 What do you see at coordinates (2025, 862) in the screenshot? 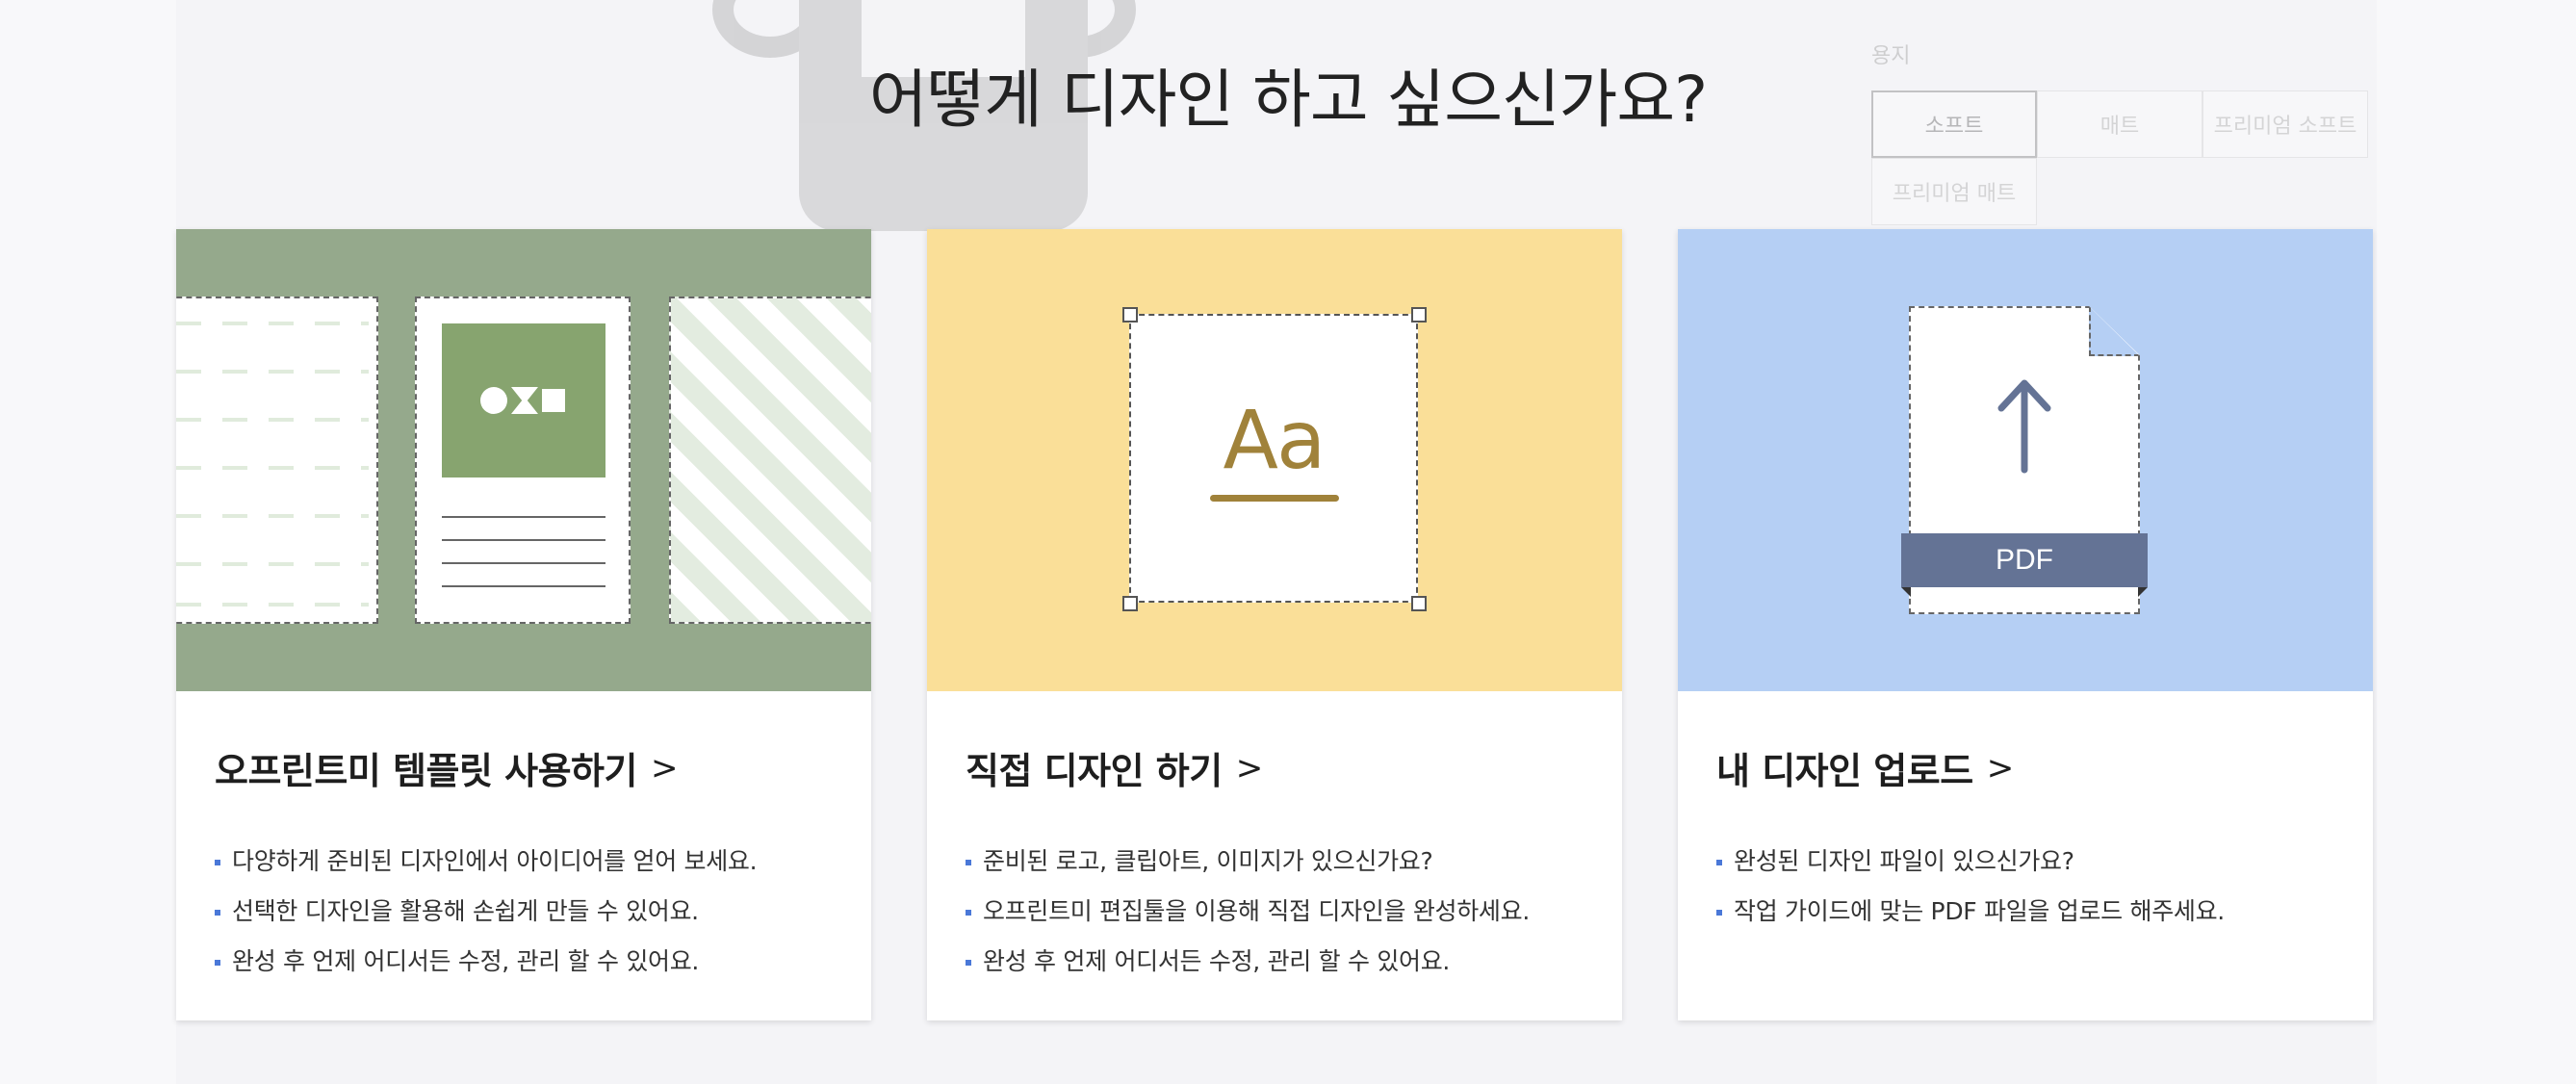
I see `list-item: 완성된 디자인 파일이 있으신가요?` at bounding box center [2025, 862].